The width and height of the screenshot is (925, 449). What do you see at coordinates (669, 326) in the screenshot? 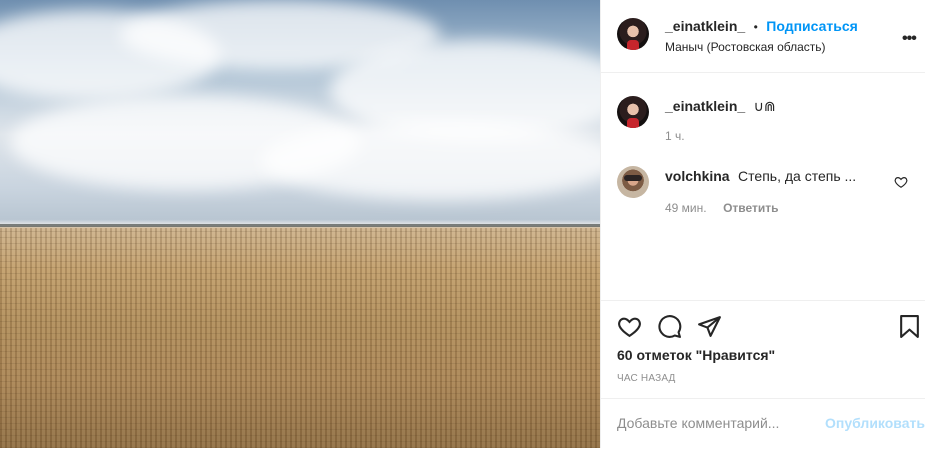
I see `comment-icon` at bounding box center [669, 326].